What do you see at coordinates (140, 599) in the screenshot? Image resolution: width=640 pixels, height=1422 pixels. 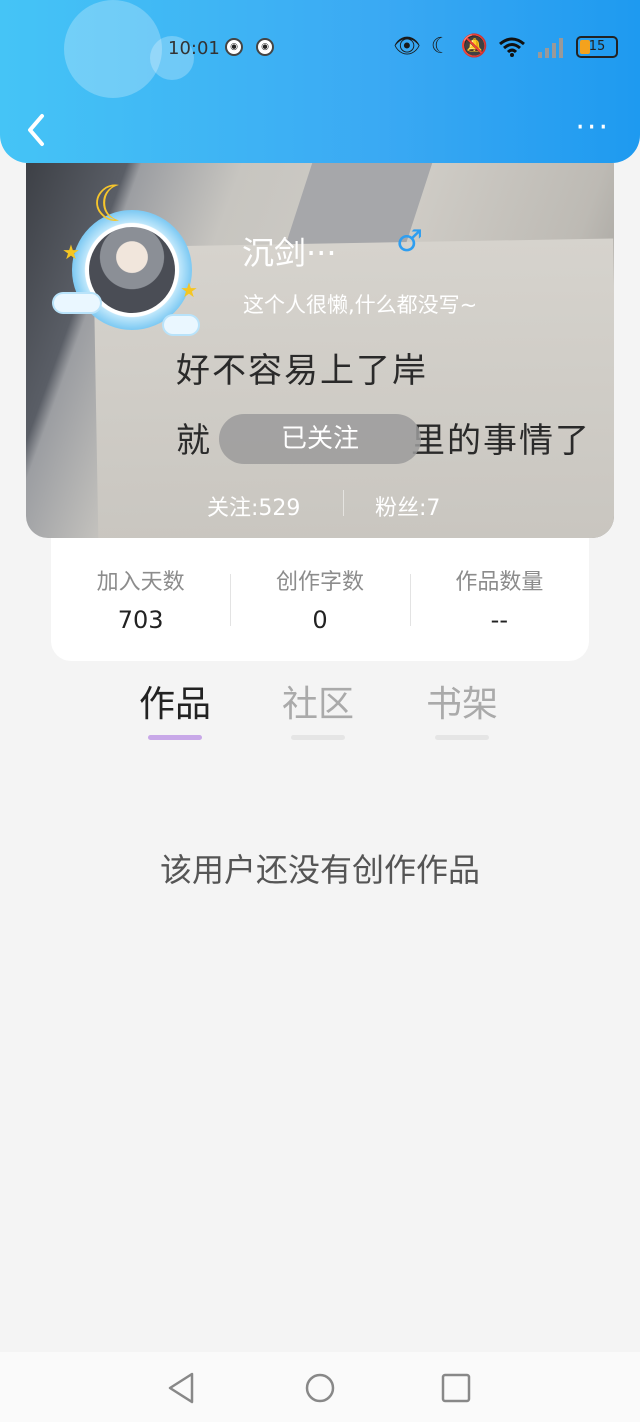 I see `stat-join-days: 加入天数 703` at bounding box center [140, 599].